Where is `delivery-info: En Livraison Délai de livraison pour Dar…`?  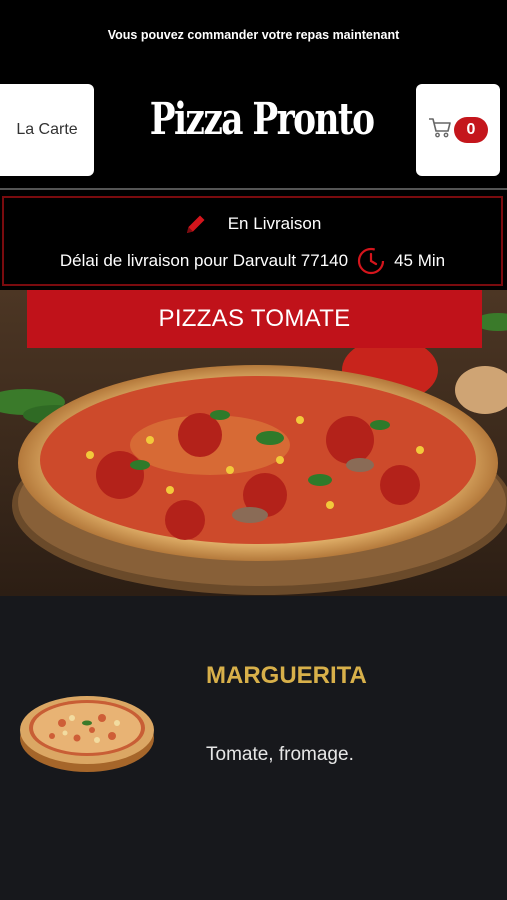
delivery-info: En Livraison Délai de livraison pour Dar… is located at coordinates (252, 241).